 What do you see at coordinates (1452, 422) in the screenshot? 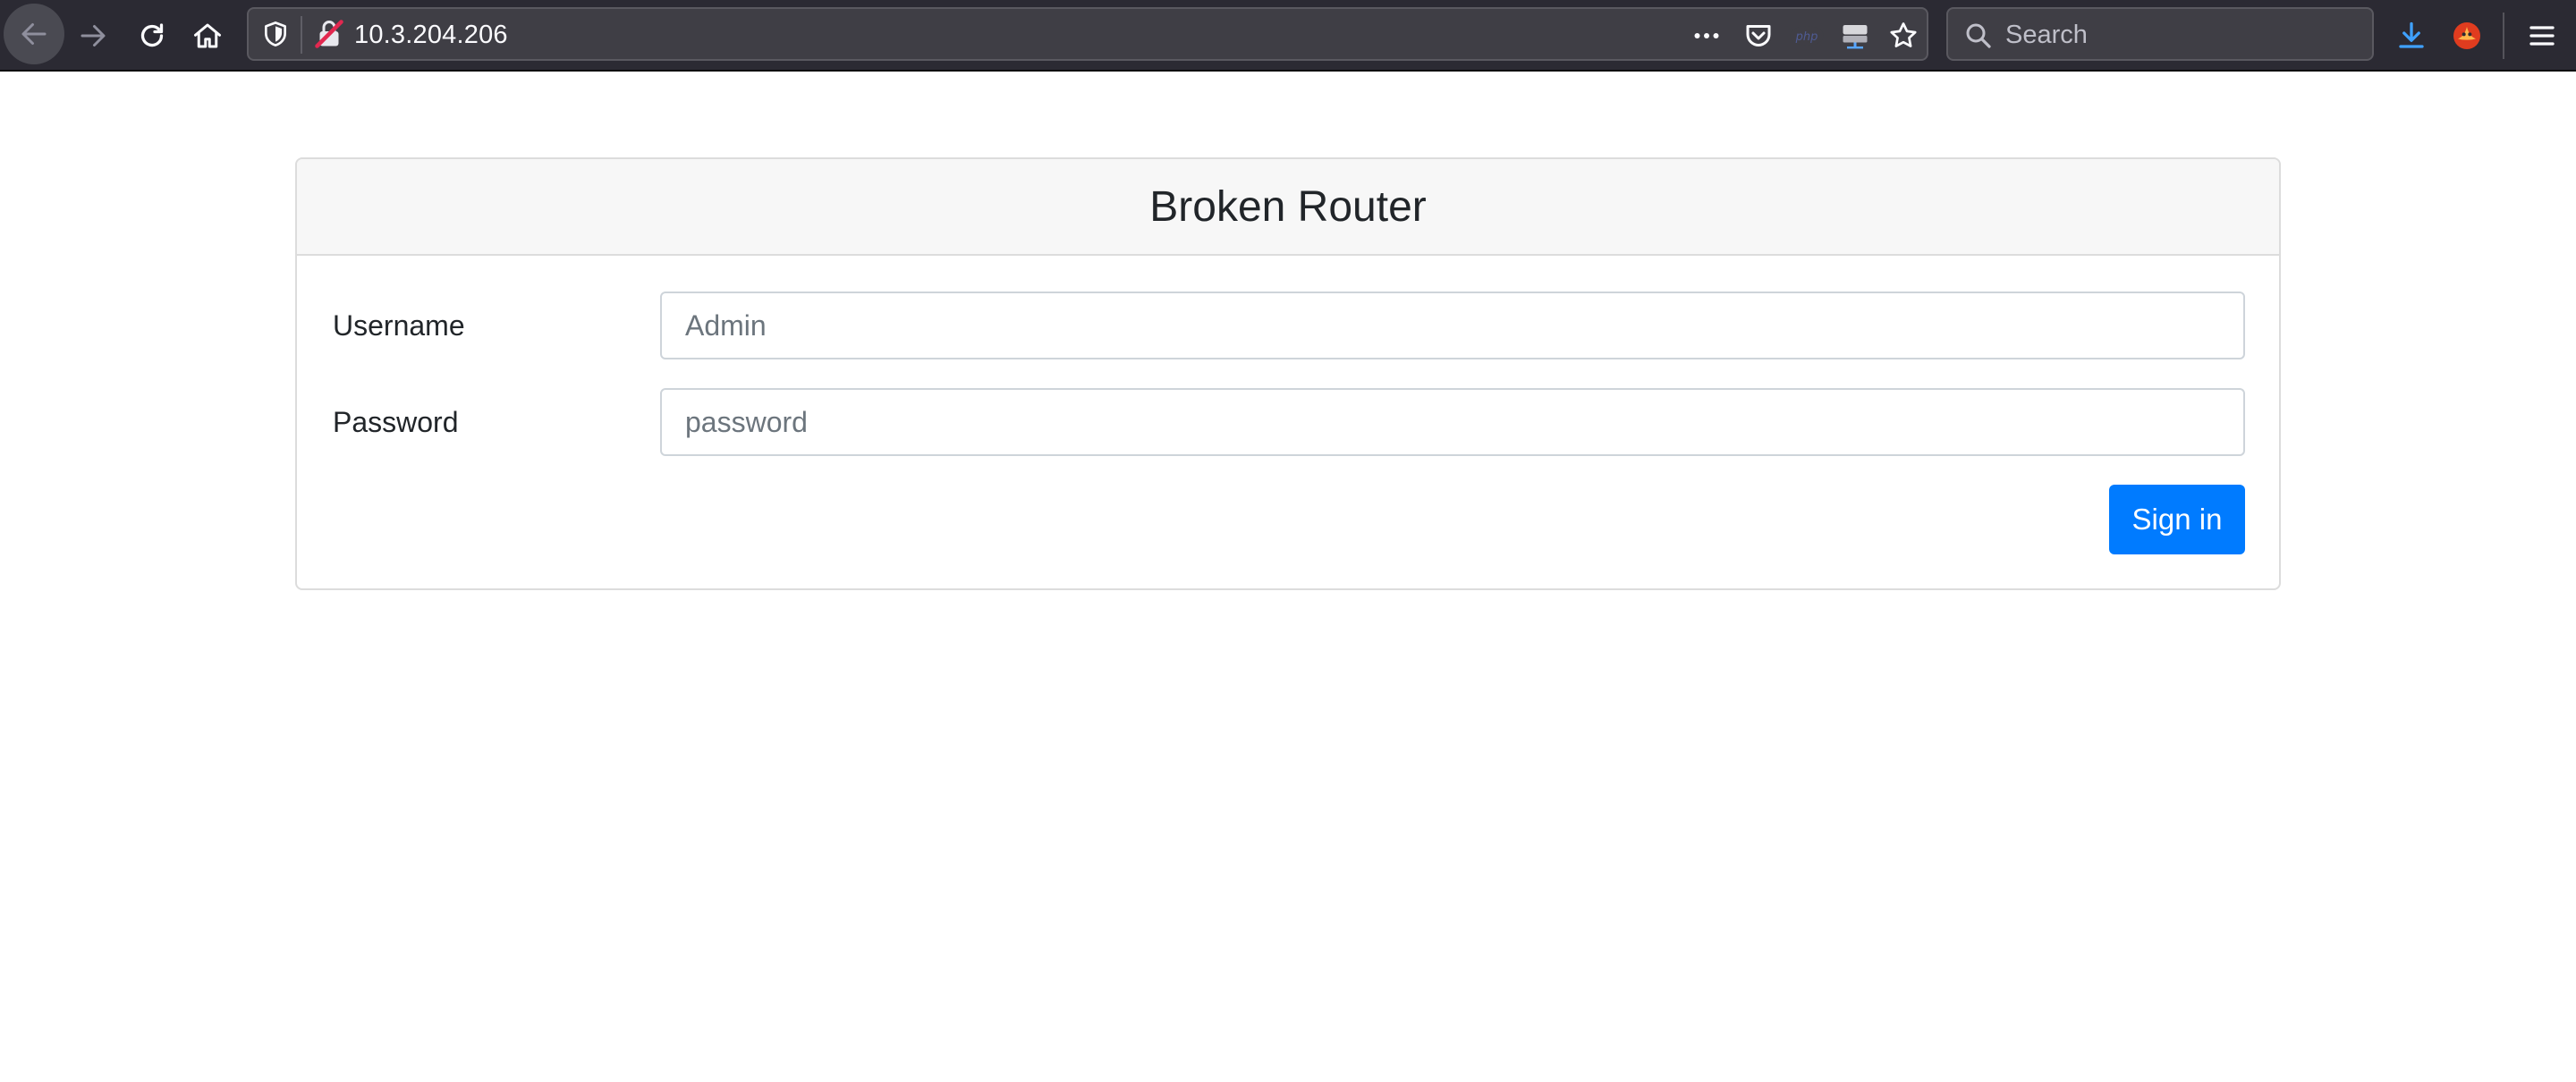
I see `password-input` at bounding box center [1452, 422].